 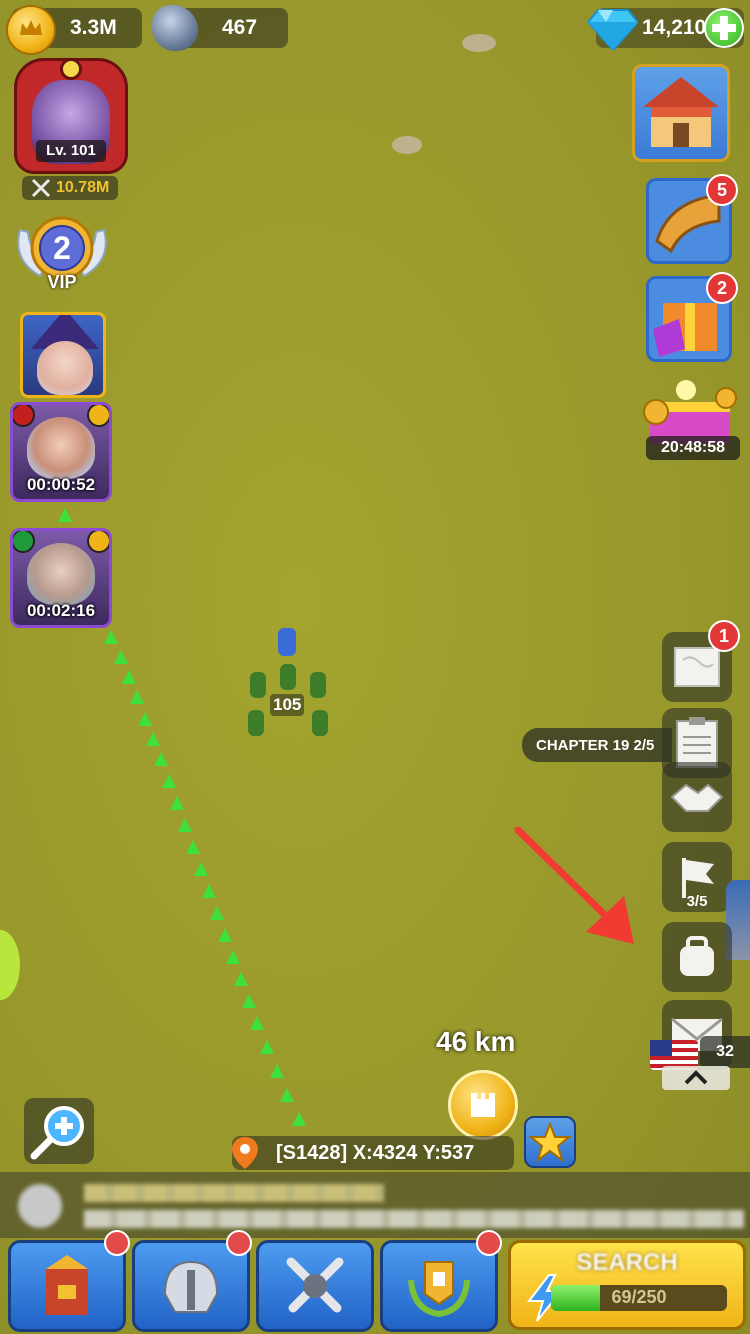 I want to click on backpack-icon, so click(x=697, y=956).